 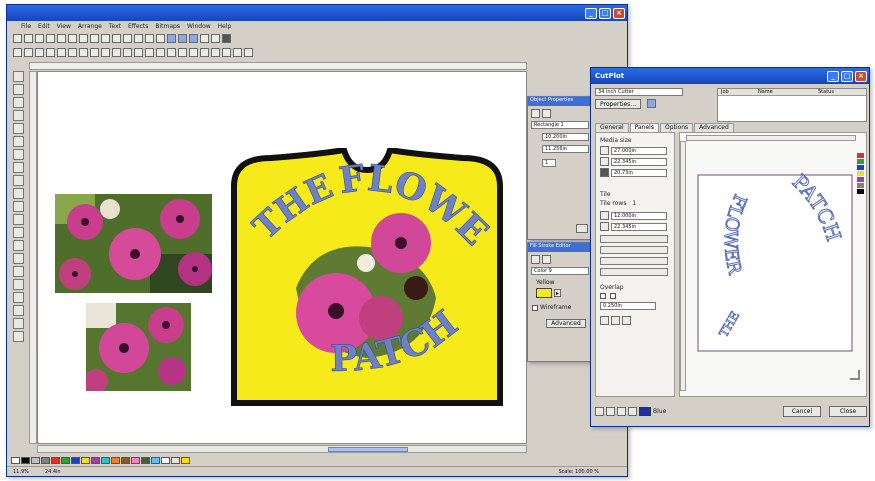 I want to click on zoom-out-tool-icon, so click(x=18, y=245).